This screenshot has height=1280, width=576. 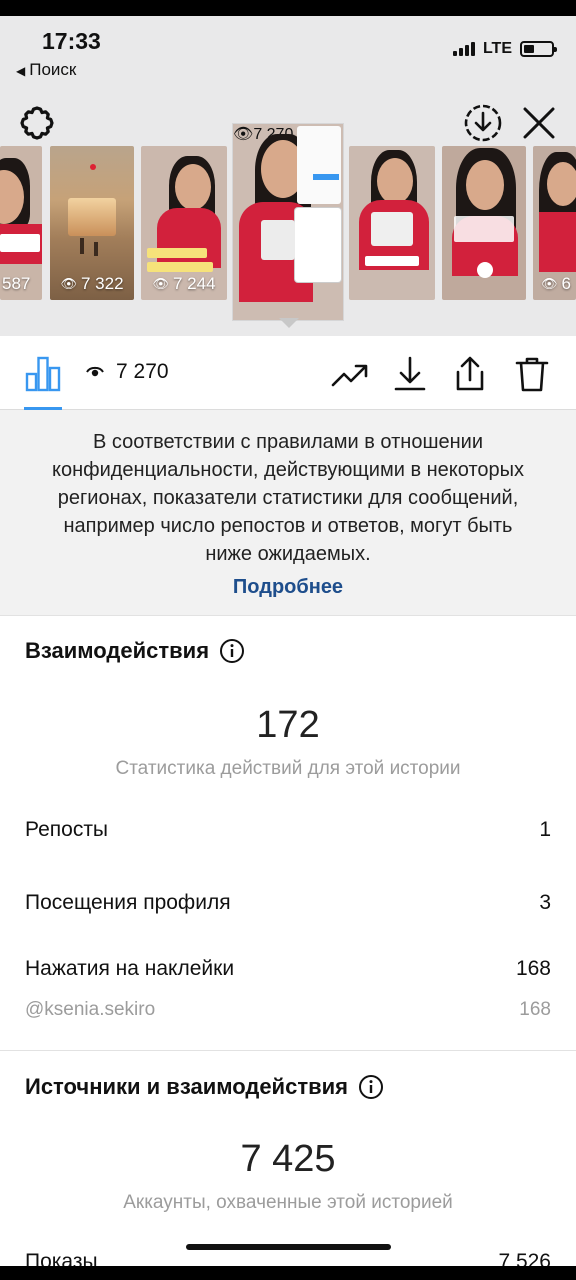 I want to click on trending-up-icon, so click(x=350, y=374).